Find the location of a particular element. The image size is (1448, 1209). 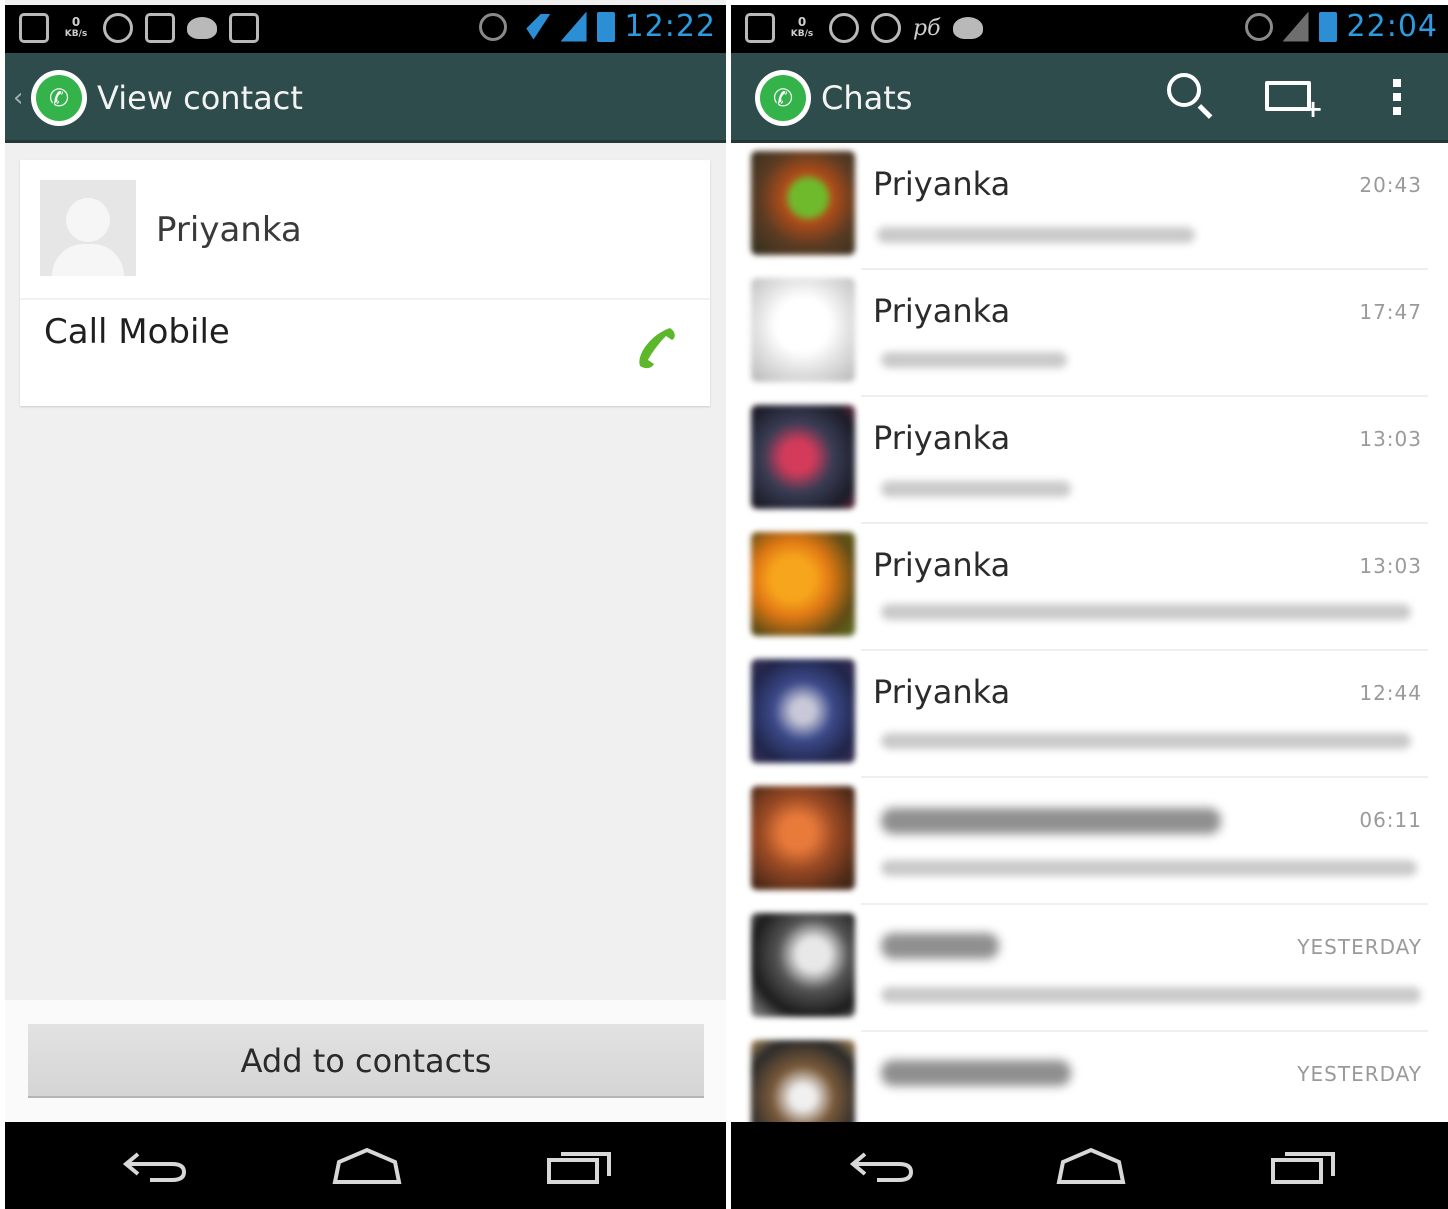

app-notification-glyph: pб is located at coordinates (927, 28).